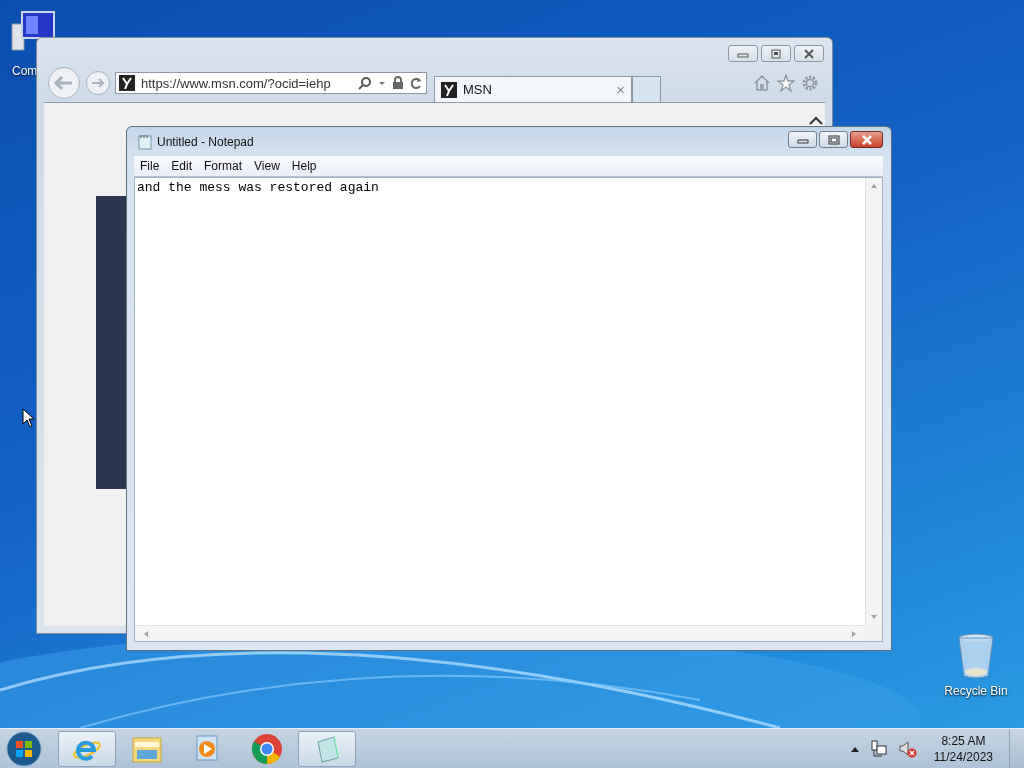 This screenshot has width=1024, height=768. Describe the element at coordinates (98, 83) in the screenshot. I see `forward-icon` at that location.